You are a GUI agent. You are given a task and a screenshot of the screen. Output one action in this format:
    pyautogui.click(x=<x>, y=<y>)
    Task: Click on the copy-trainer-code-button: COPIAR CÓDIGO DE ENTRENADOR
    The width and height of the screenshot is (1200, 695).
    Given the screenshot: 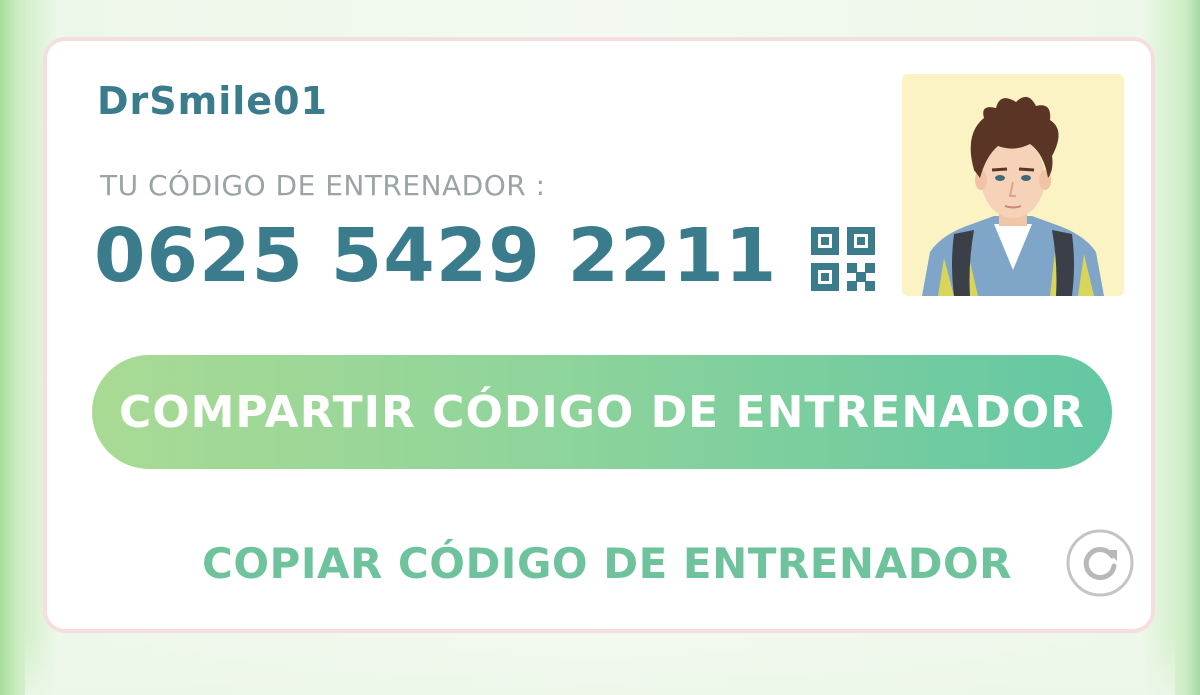 What is the action you would take?
    pyautogui.click(x=606, y=563)
    